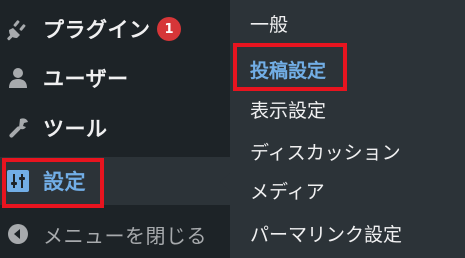 This screenshot has width=465, height=258. What do you see at coordinates (325, 151) in the screenshot?
I see `submenu-item-discussion: ディスカッション` at bounding box center [325, 151].